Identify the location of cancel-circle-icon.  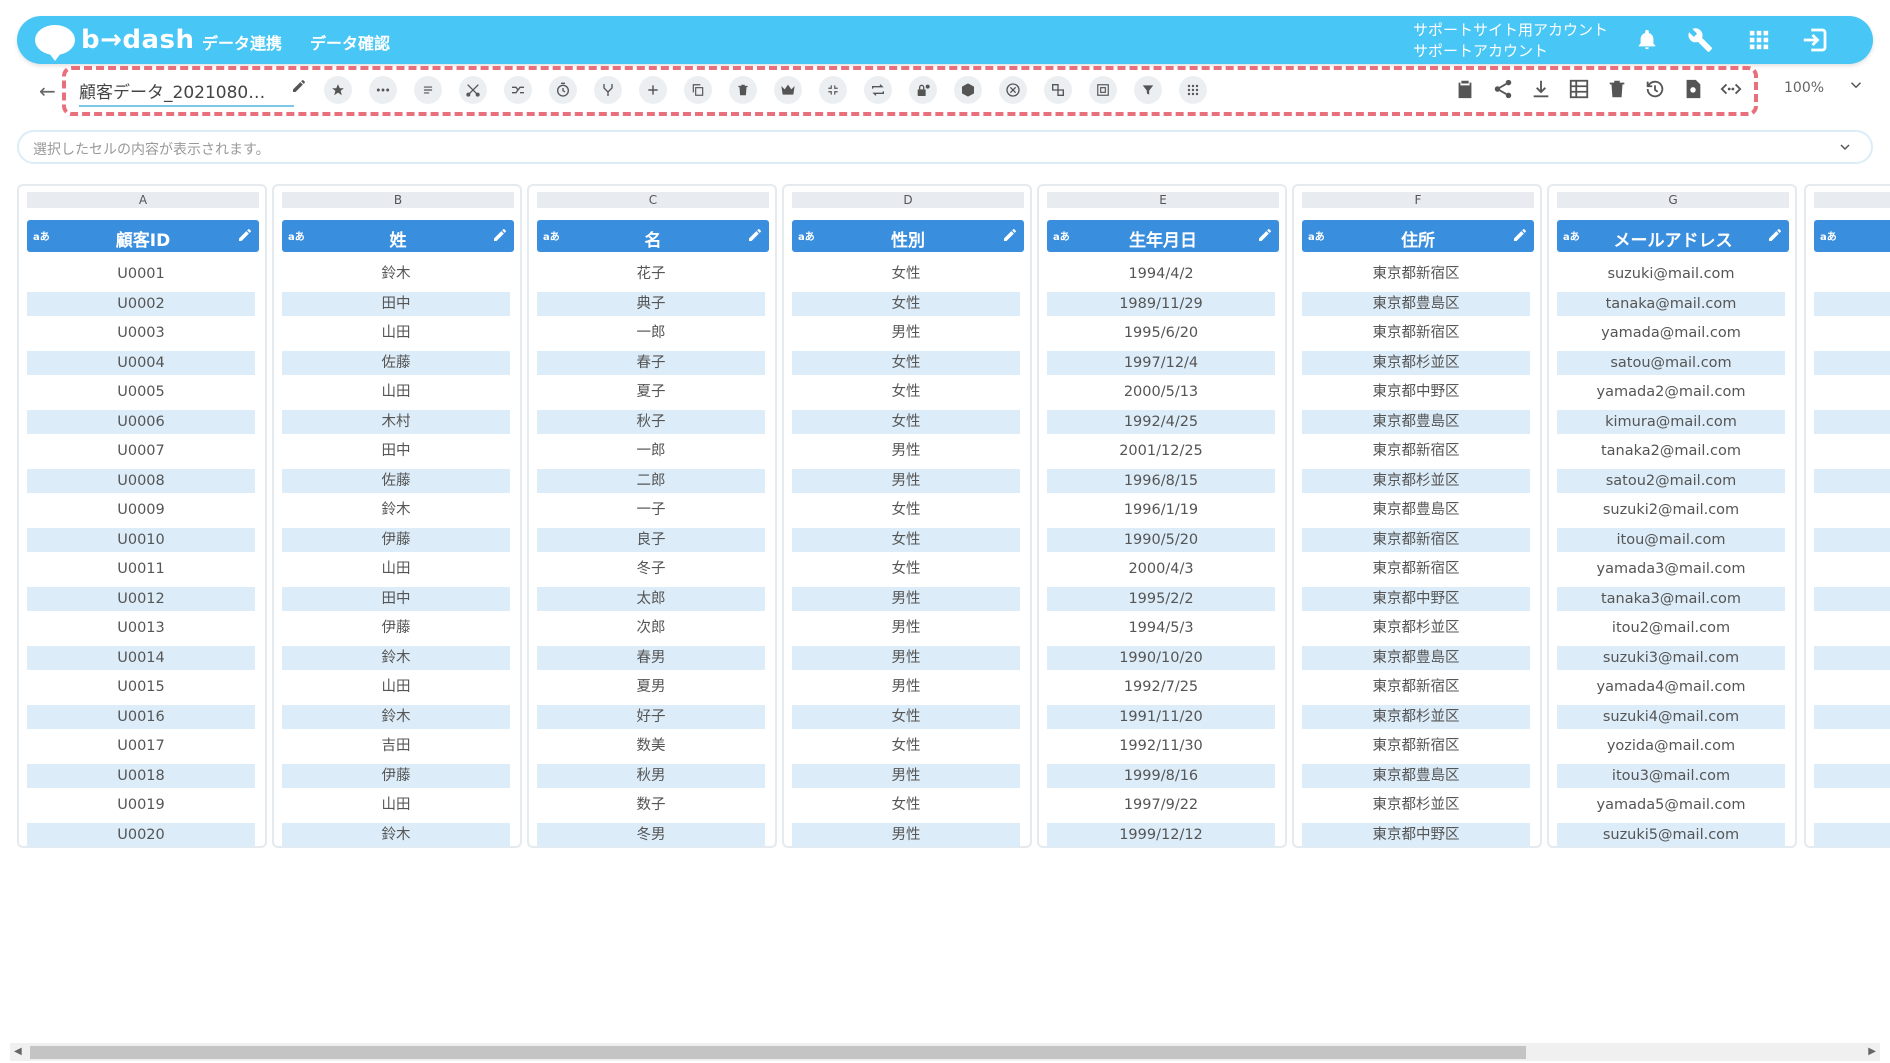
(1013, 90).